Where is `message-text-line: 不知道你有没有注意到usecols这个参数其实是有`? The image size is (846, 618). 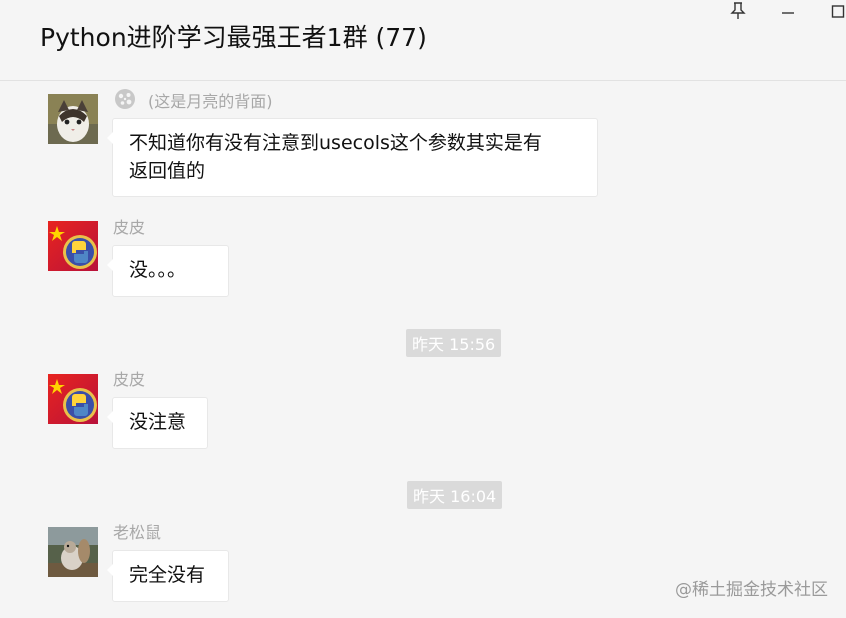
message-text-line: 不知道你有没有注意到usecols这个参数其实是有 is located at coordinates (335, 143).